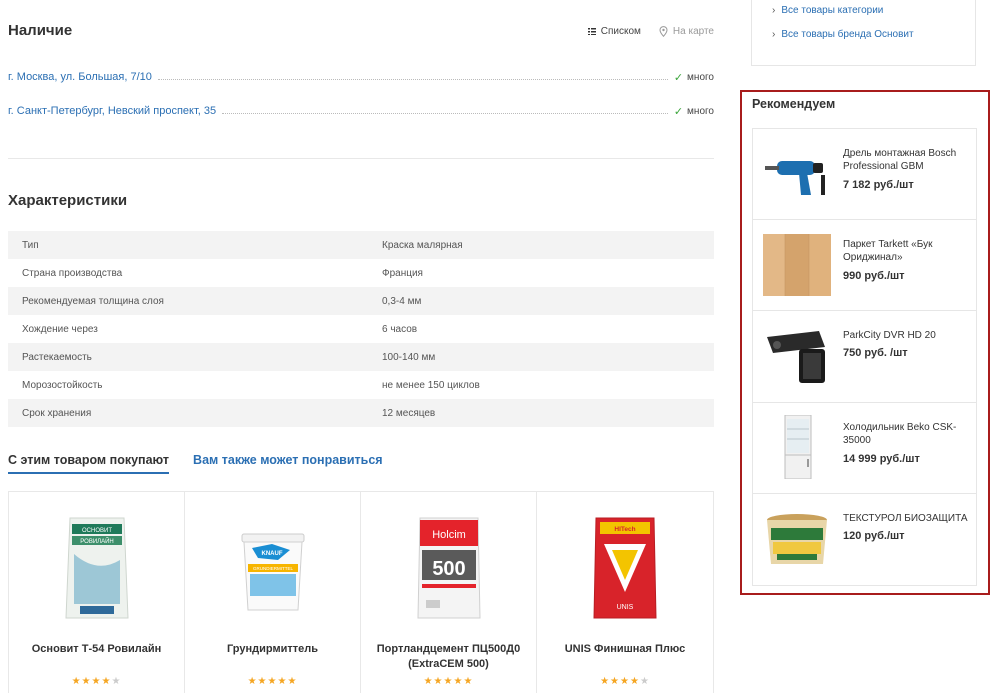  Describe the element at coordinates (796, 357) in the screenshot. I see `dvr-camera-image` at that location.